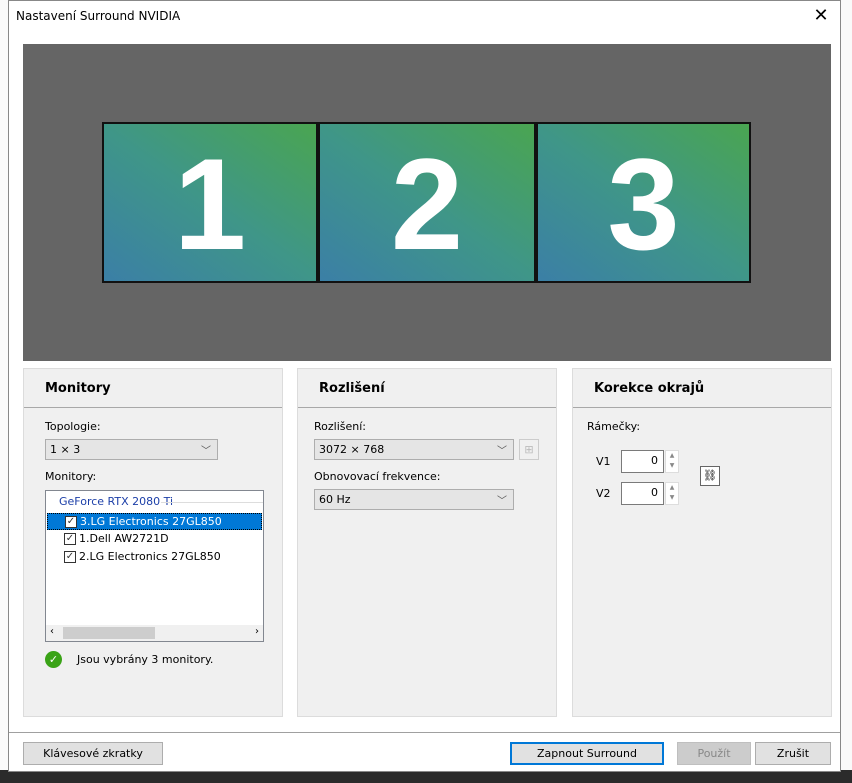  Describe the element at coordinates (98, 16) in the screenshot. I see `window-title: Nastavení Surround NVIDIA` at that location.